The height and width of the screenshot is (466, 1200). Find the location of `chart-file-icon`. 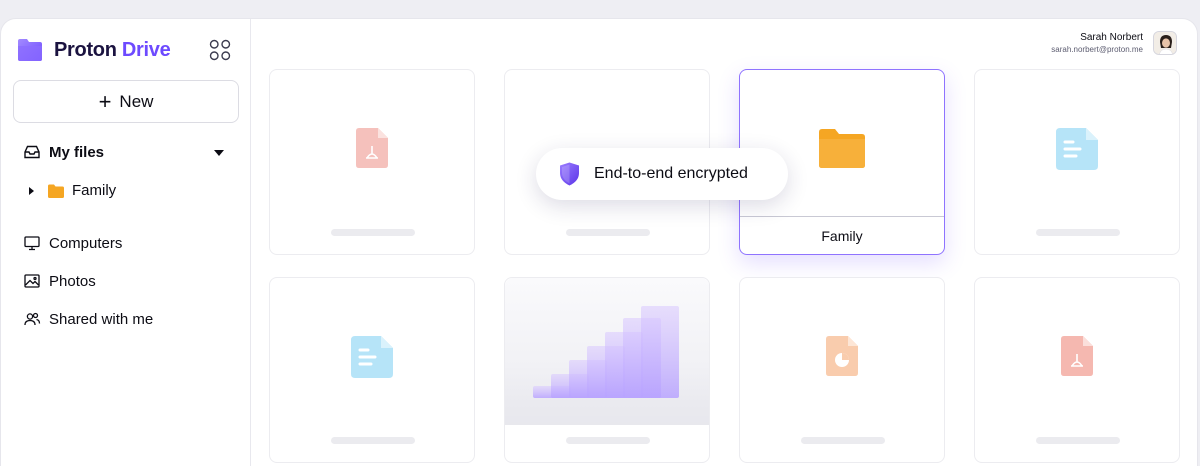

chart-file-icon is located at coordinates (842, 356).